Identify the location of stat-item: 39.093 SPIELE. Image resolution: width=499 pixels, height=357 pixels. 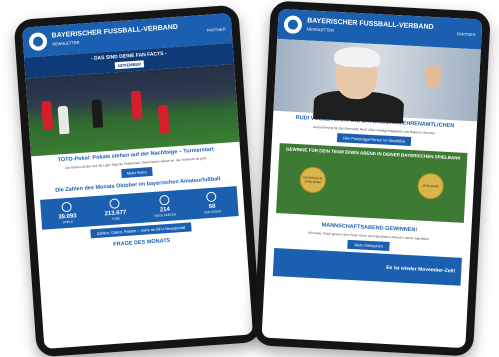
(67, 213).